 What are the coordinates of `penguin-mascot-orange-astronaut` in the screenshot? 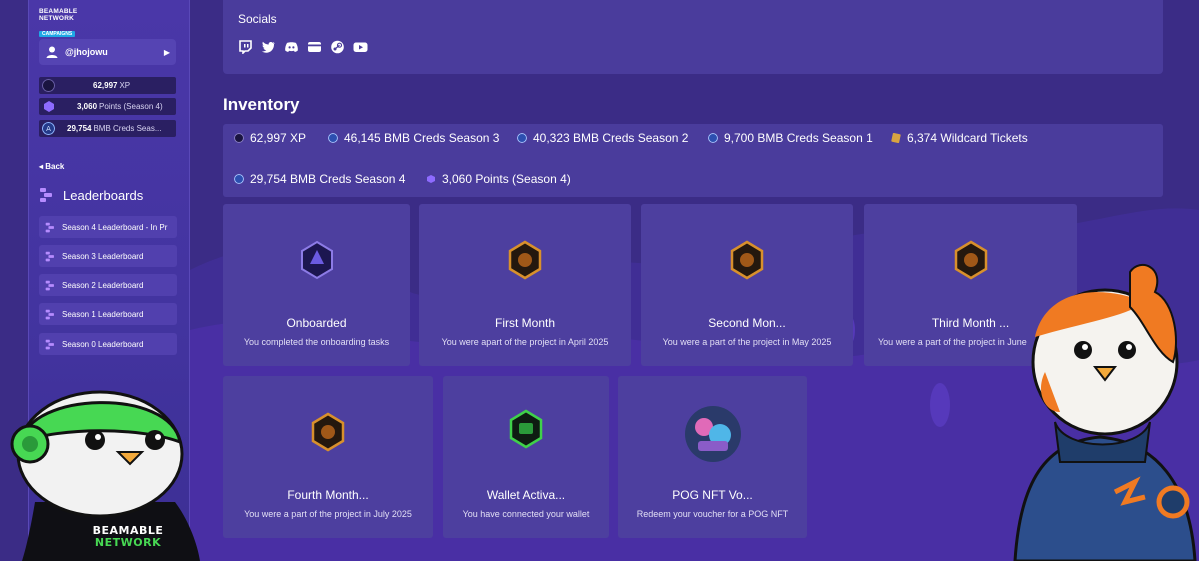 It's located at (1105, 412).